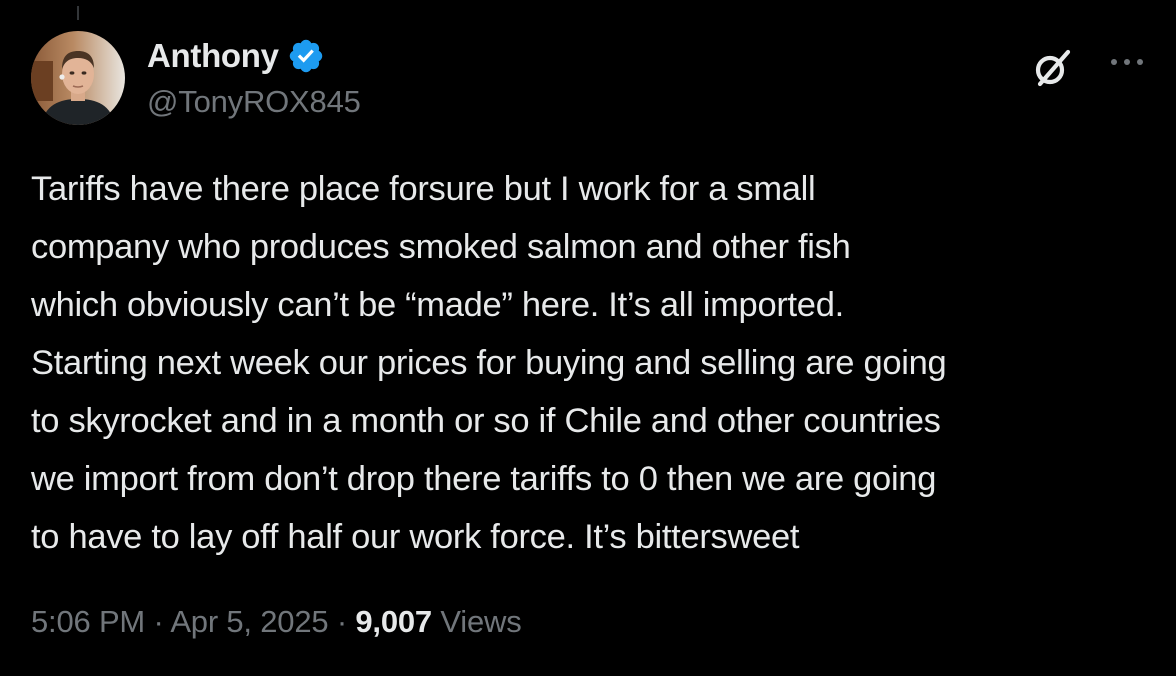  What do you see at coordinates (88, 621) in the screenshot?
I see `post-time: 5:06 PM` at bounding box center [88, 621].